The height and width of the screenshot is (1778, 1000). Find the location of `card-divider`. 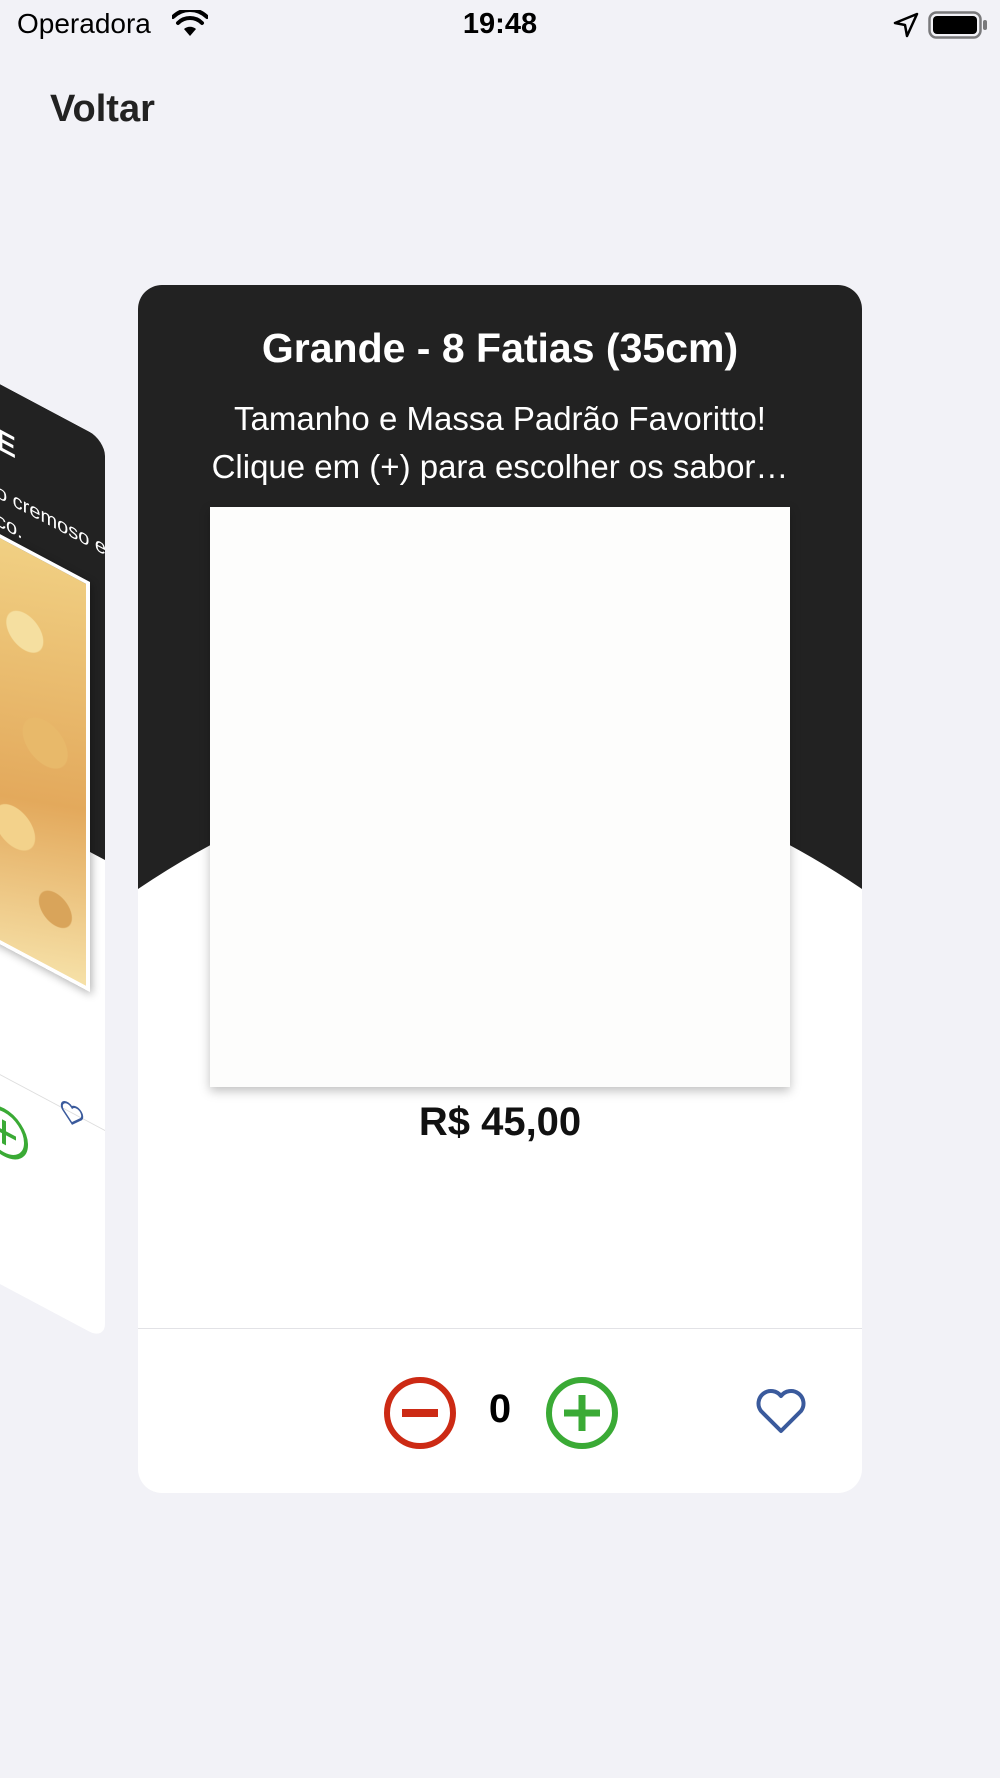

card-divider is located at coordinates (500, 1328).